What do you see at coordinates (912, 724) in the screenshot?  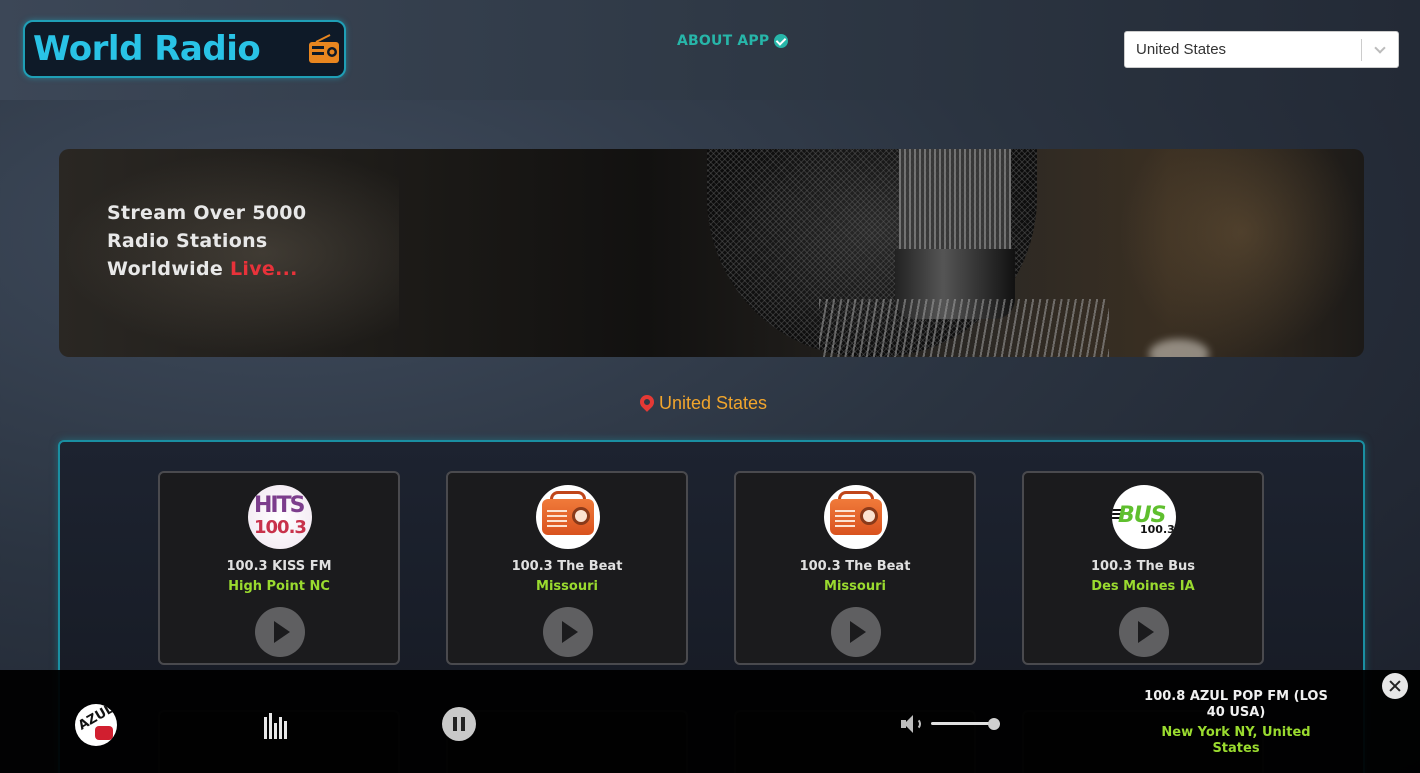 I see `volume-icon` at bounding box center [912, 724].